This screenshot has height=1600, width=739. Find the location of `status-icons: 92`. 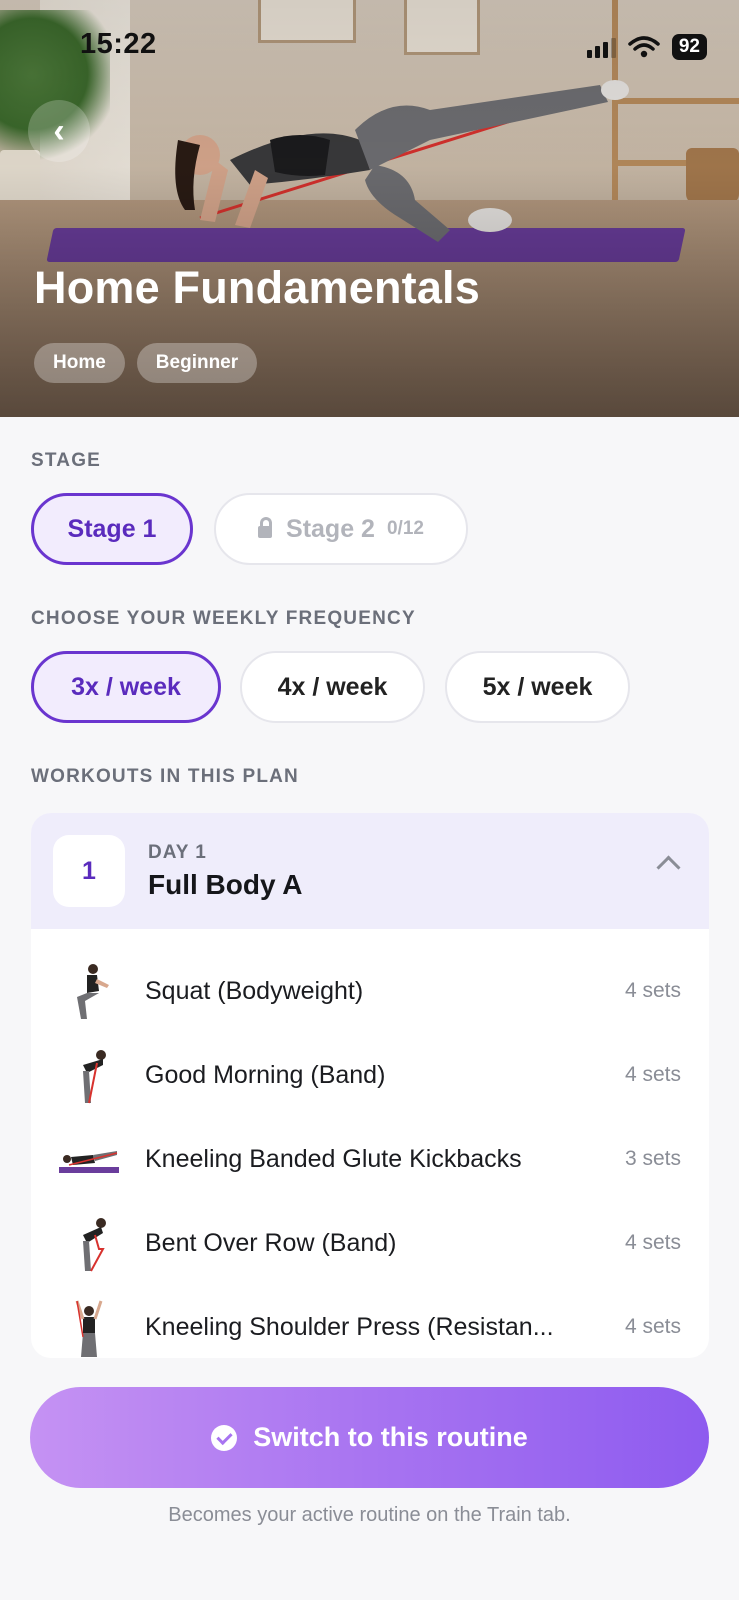

status-icons: 92 is located at coordinates (646, 47).